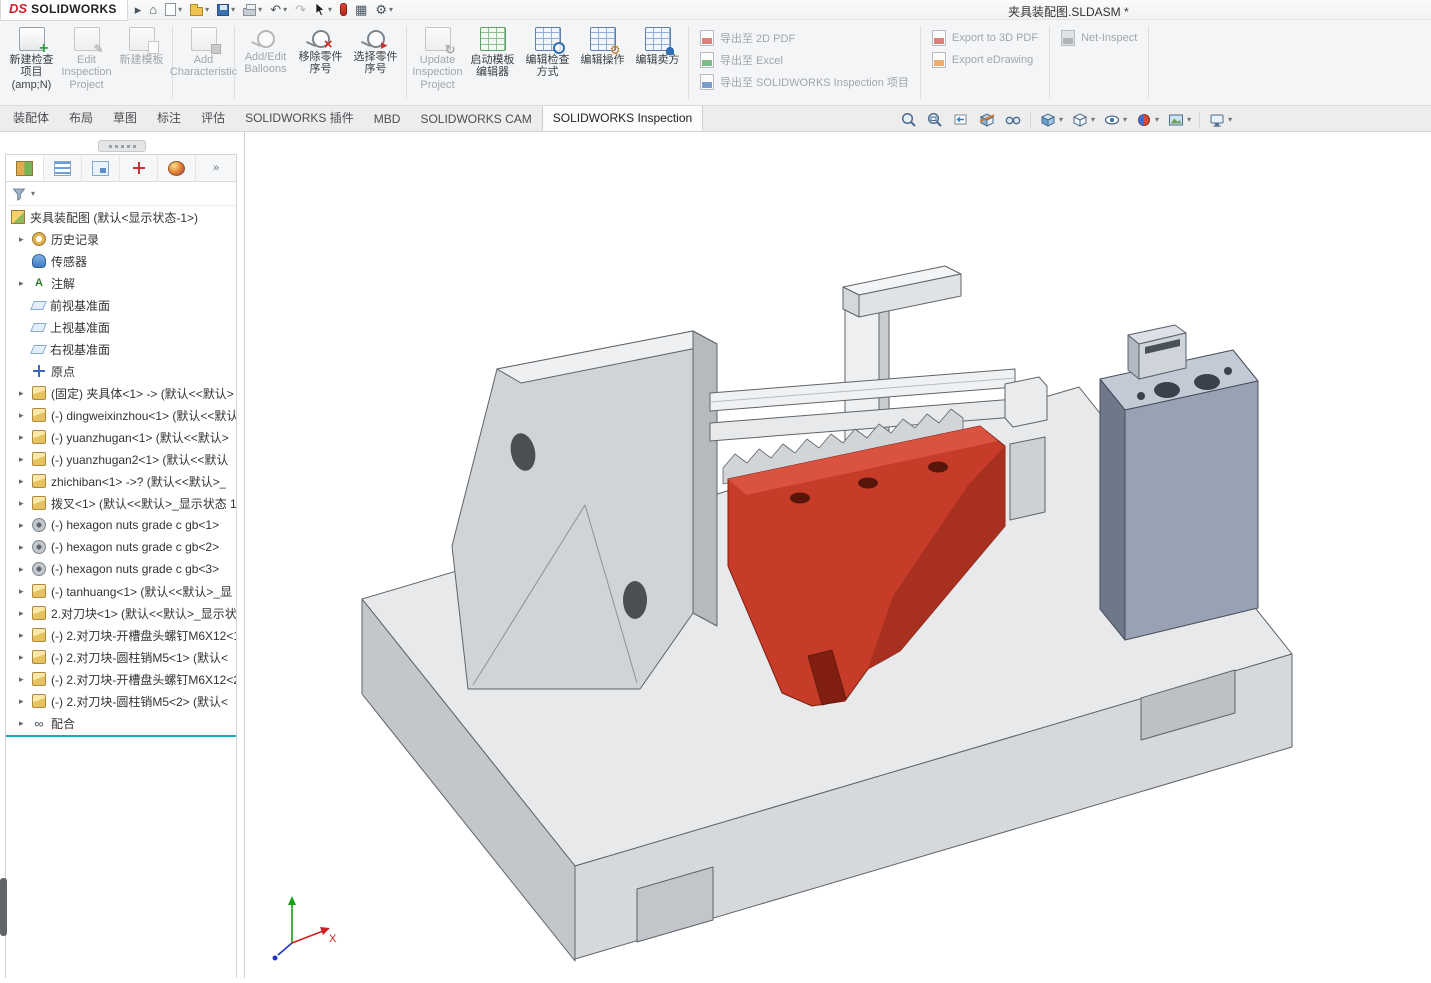  Describe the element at coordinates (384, 10) in the screenshot. I see `options-button: ⚙ ▾` at that location.